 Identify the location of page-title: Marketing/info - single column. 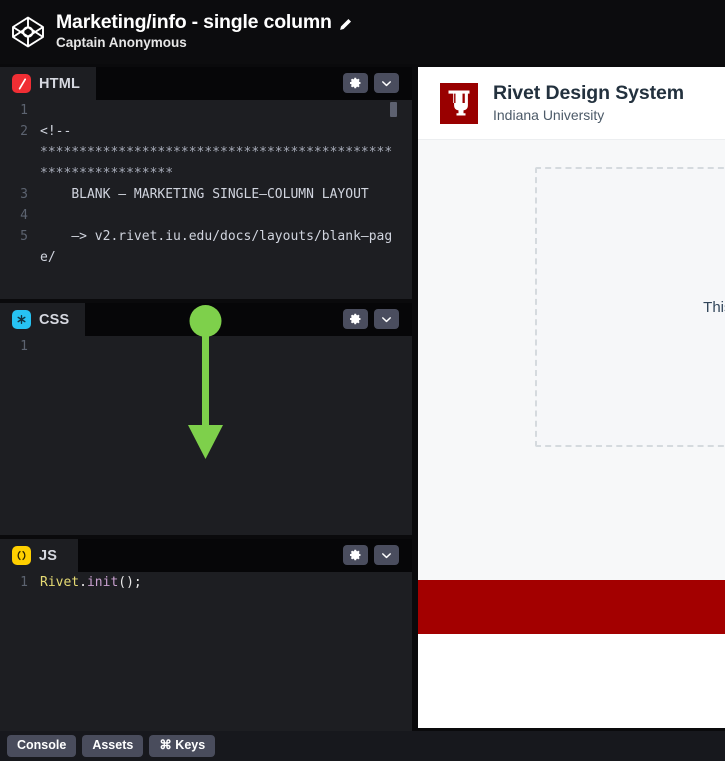
(194, 22).